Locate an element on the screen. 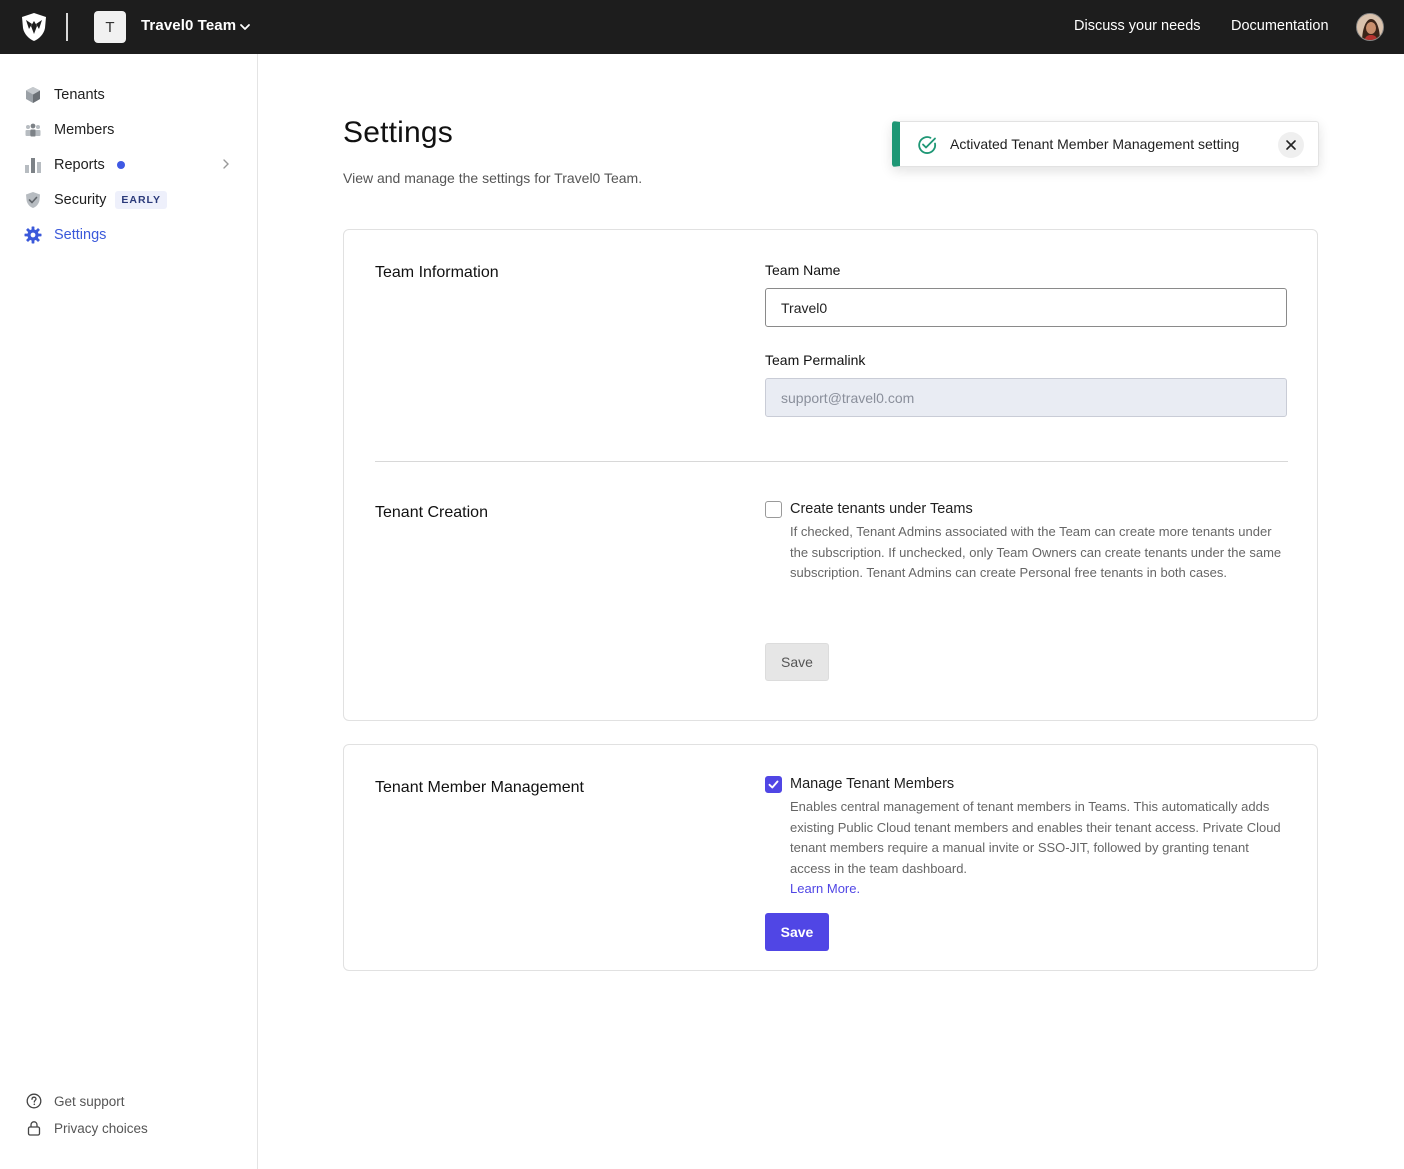 The width and height of the screenshot is (1404, 1169). help-circle-icon is located at coordinates (34, 1101).